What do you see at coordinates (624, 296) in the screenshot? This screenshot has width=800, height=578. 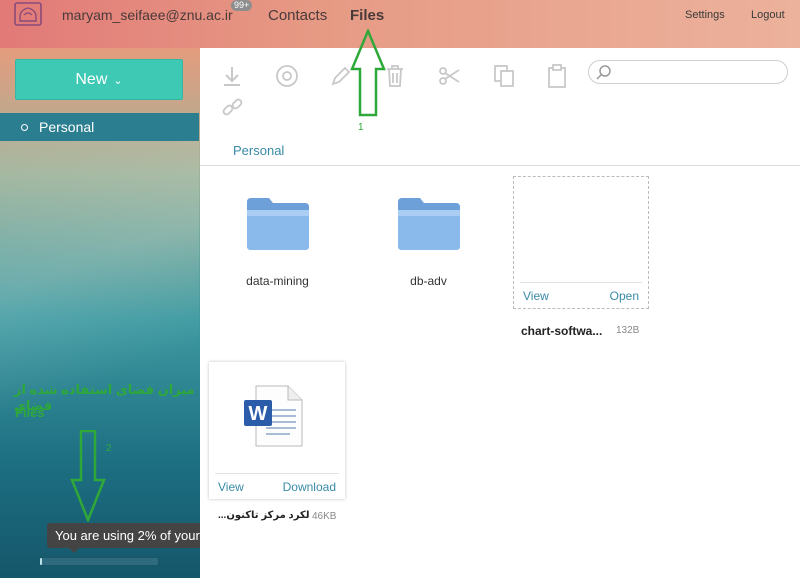 I see `open-link: Open` at bounding box center [624, 296].